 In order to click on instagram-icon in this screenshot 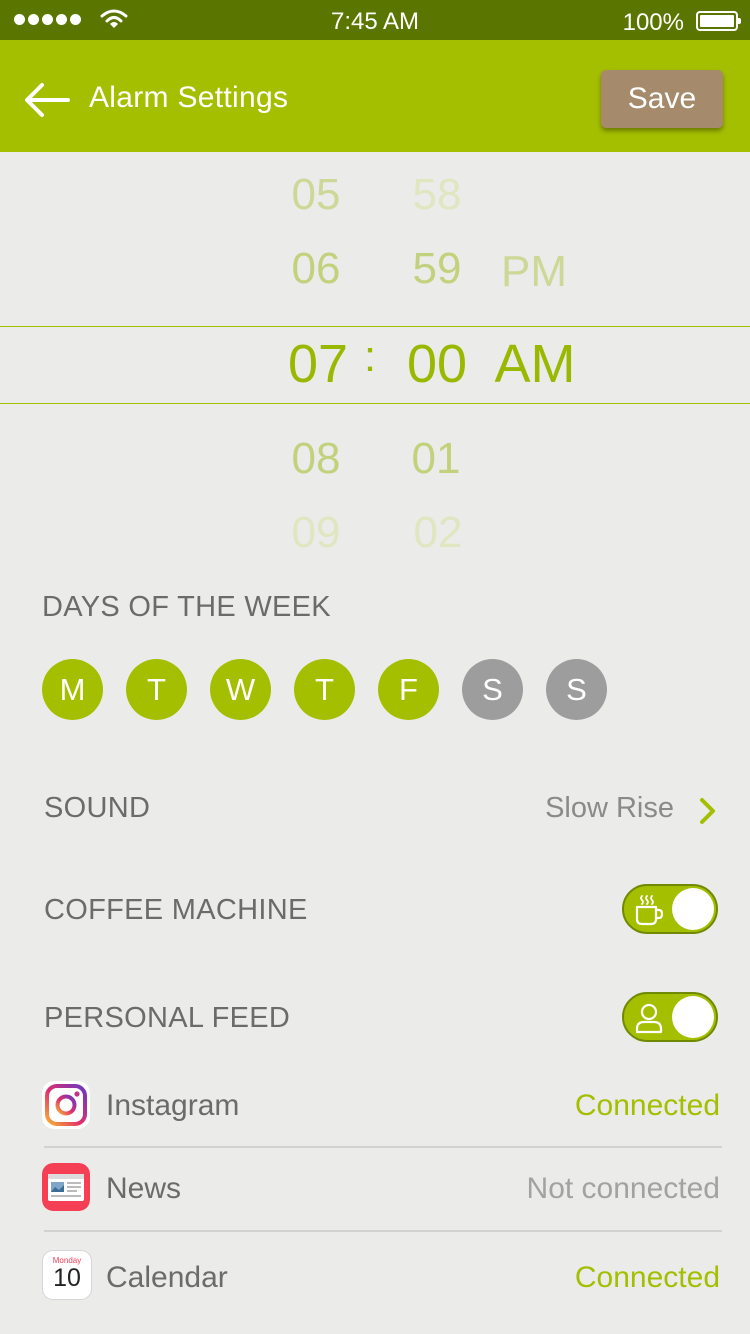, I will do `click(66, 1105)`.